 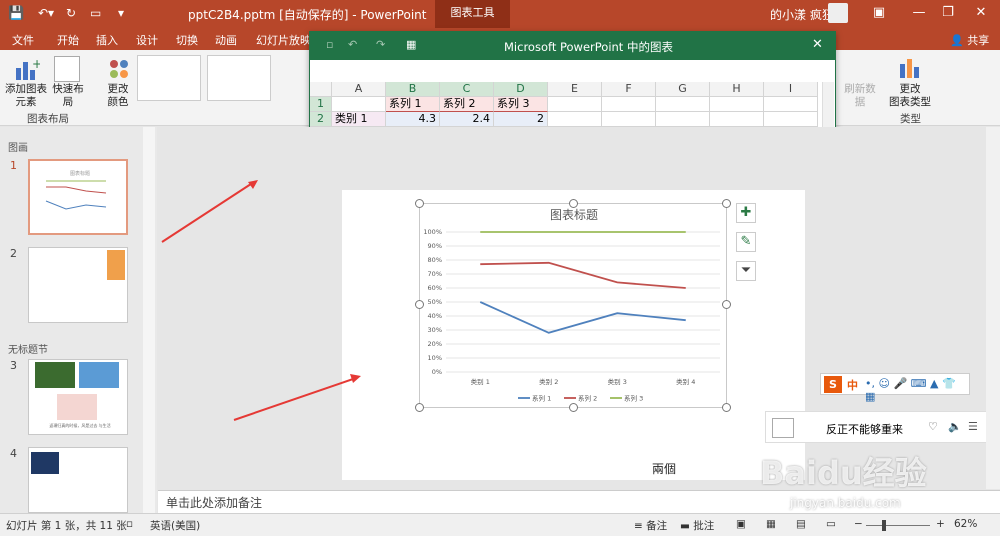 I want to click on ime-tools-icon: •, ☺ 🎤 ⌨ ▲ 👕 ▦, so click(x=917, y=390).